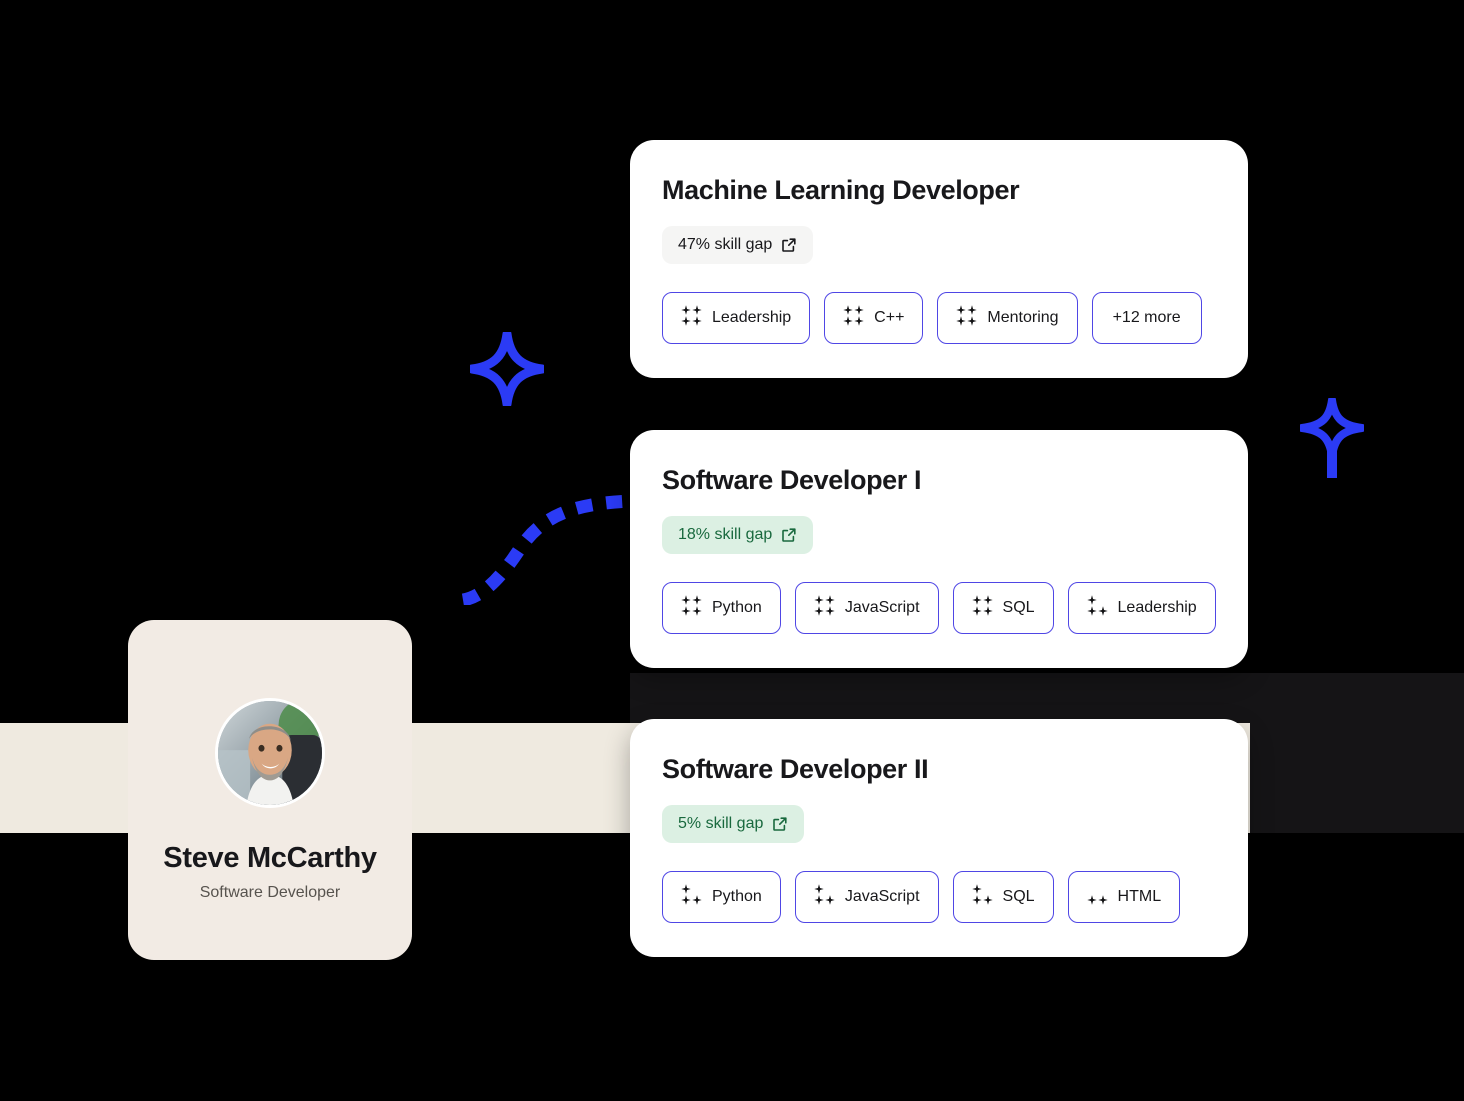 The image size is (1464, 1101). I want to click on skill-gap-badge: 5% skill gap, so click(733, 823).